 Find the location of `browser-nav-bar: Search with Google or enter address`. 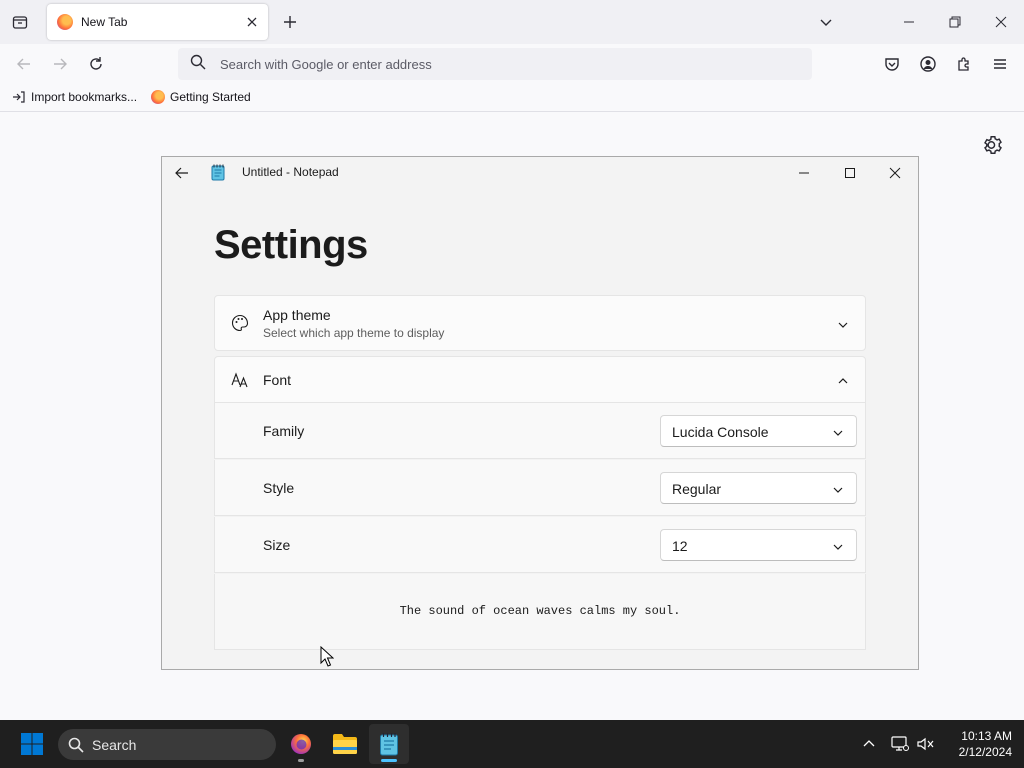

browser-nav-bar: Search with Google or enter address is located at coordinates (512, 65).